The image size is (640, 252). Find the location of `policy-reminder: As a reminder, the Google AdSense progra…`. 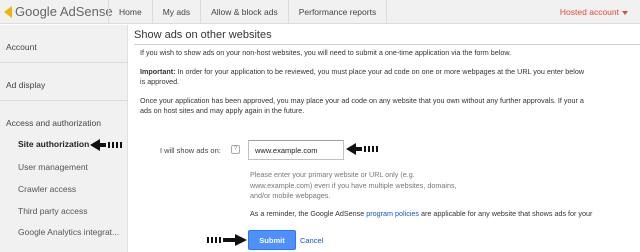

policy-reminder: As a reminder, the Google AdSense progra… is located at coordinates (421, 213).